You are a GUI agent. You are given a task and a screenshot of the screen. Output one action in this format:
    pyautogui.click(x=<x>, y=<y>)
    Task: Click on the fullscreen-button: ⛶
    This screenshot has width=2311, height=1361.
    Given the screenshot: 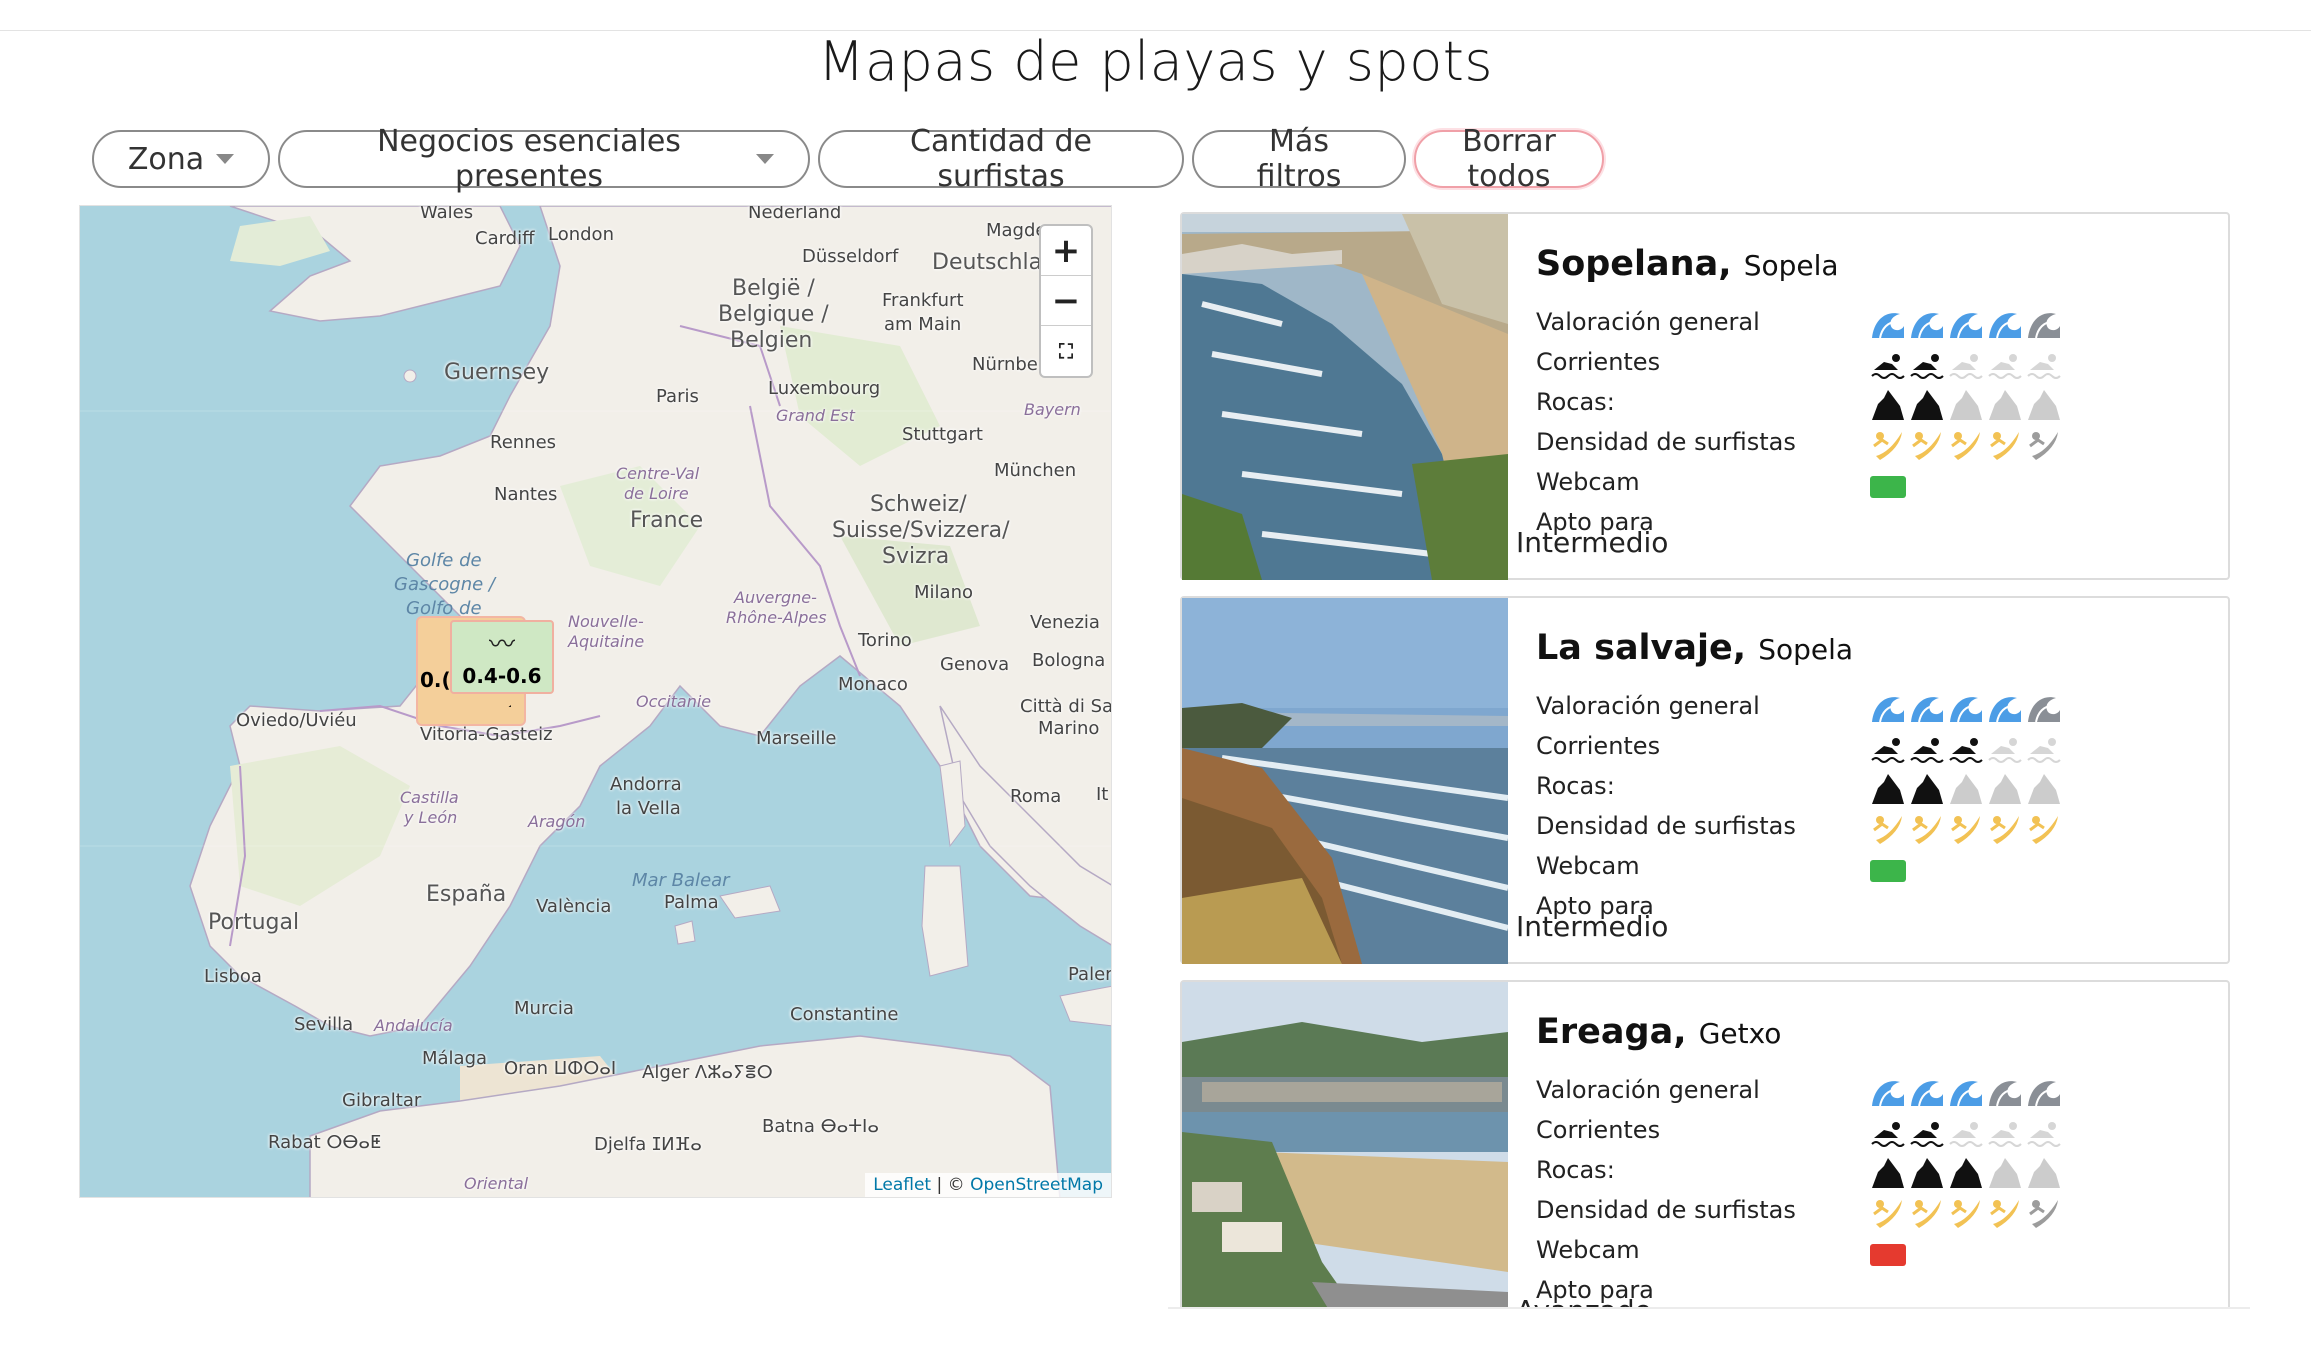 What is the action you would take?
    pyautogui.click(x=1066, y=351)
    